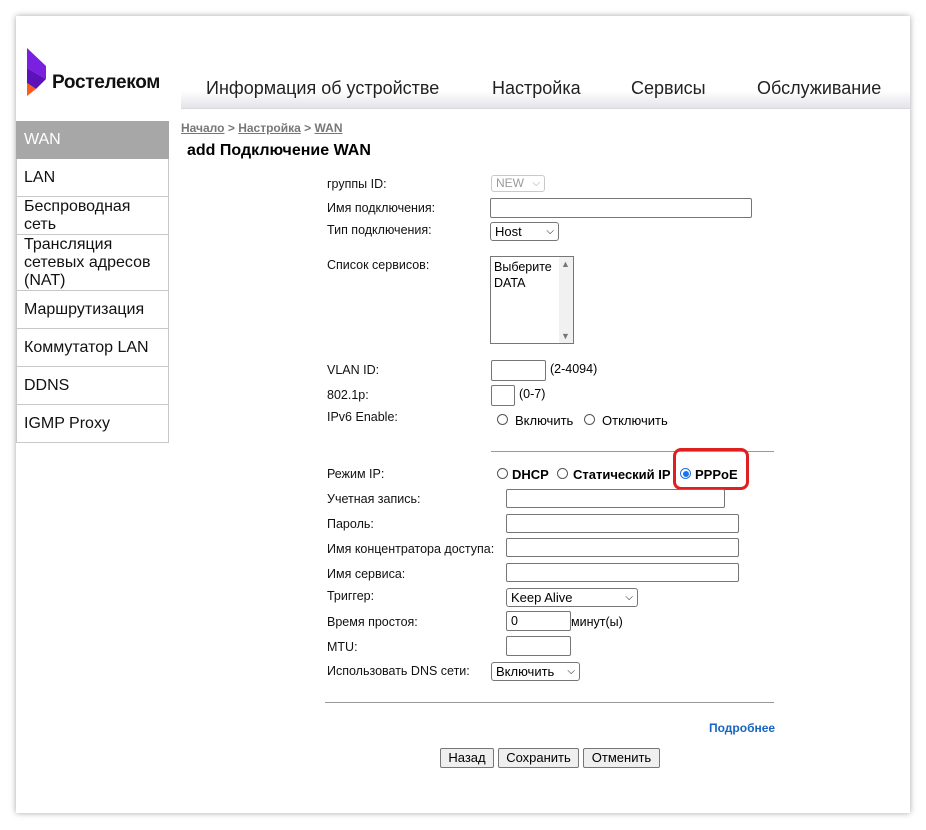  What do you see at coordinates (615, 498) in the screenshot?
I see `account-input` at bounding box center [615, 498].